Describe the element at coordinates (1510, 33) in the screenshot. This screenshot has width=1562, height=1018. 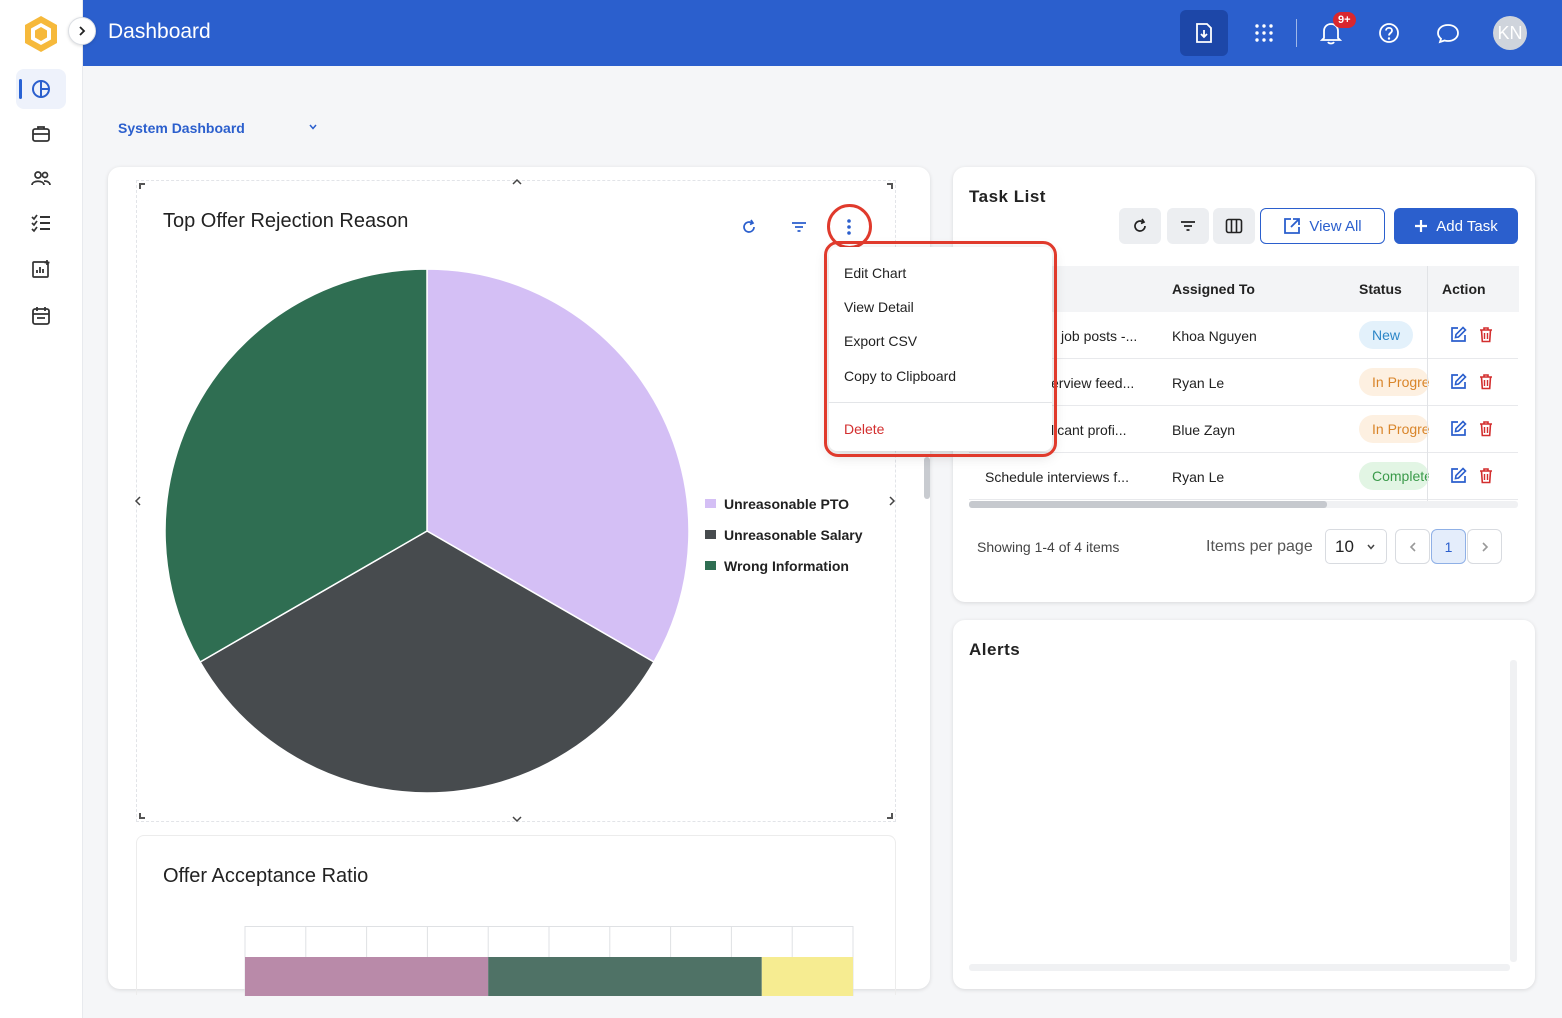
I see `user-avatar: KN` at that location.